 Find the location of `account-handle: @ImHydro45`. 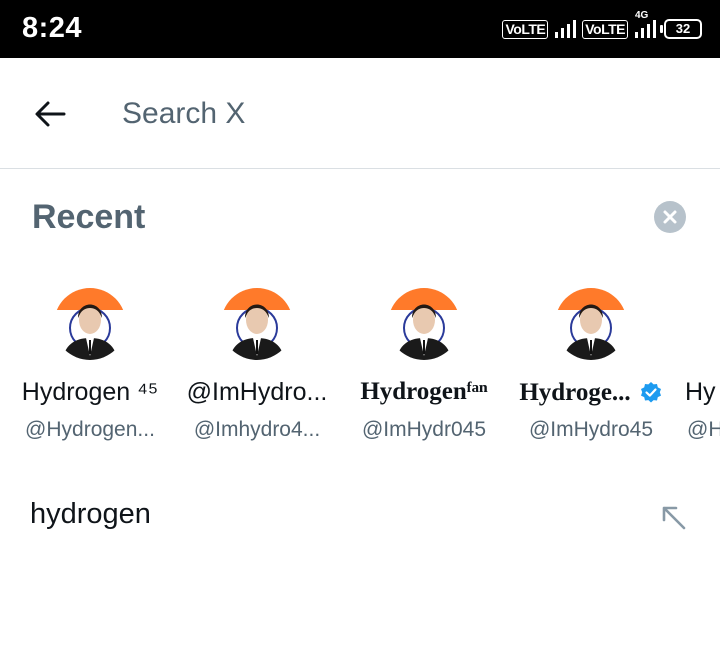

account-handle: @ImHydro45 is located at coordinates (591, 429).